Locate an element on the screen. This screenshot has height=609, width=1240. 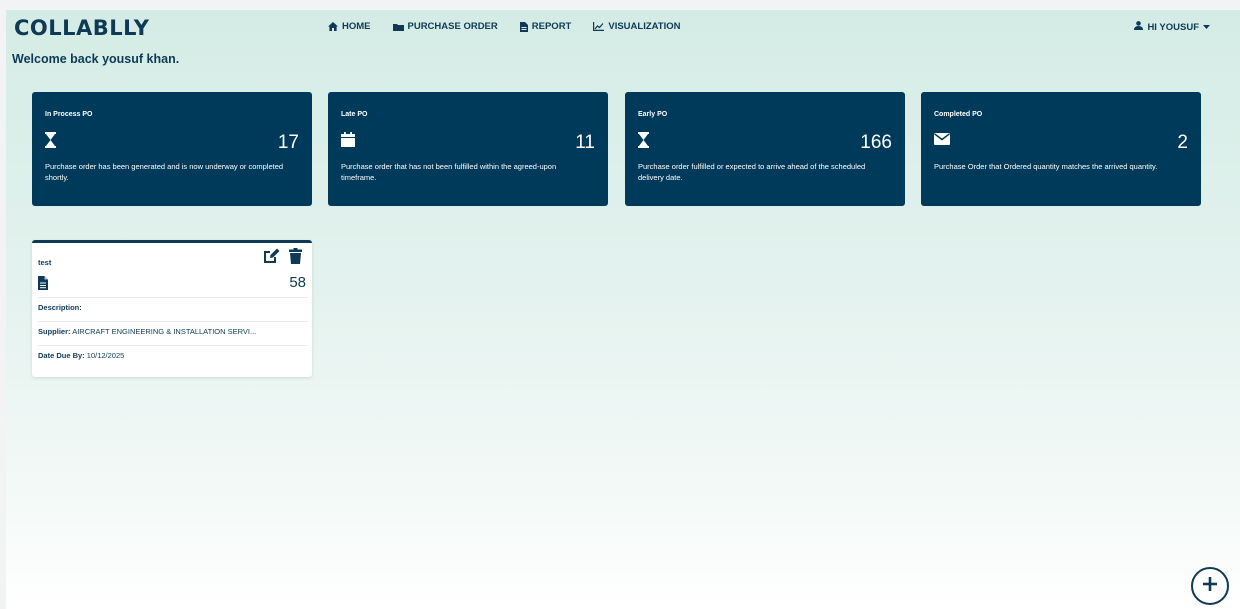
po-card-actions is located at coordinates (282, 258).